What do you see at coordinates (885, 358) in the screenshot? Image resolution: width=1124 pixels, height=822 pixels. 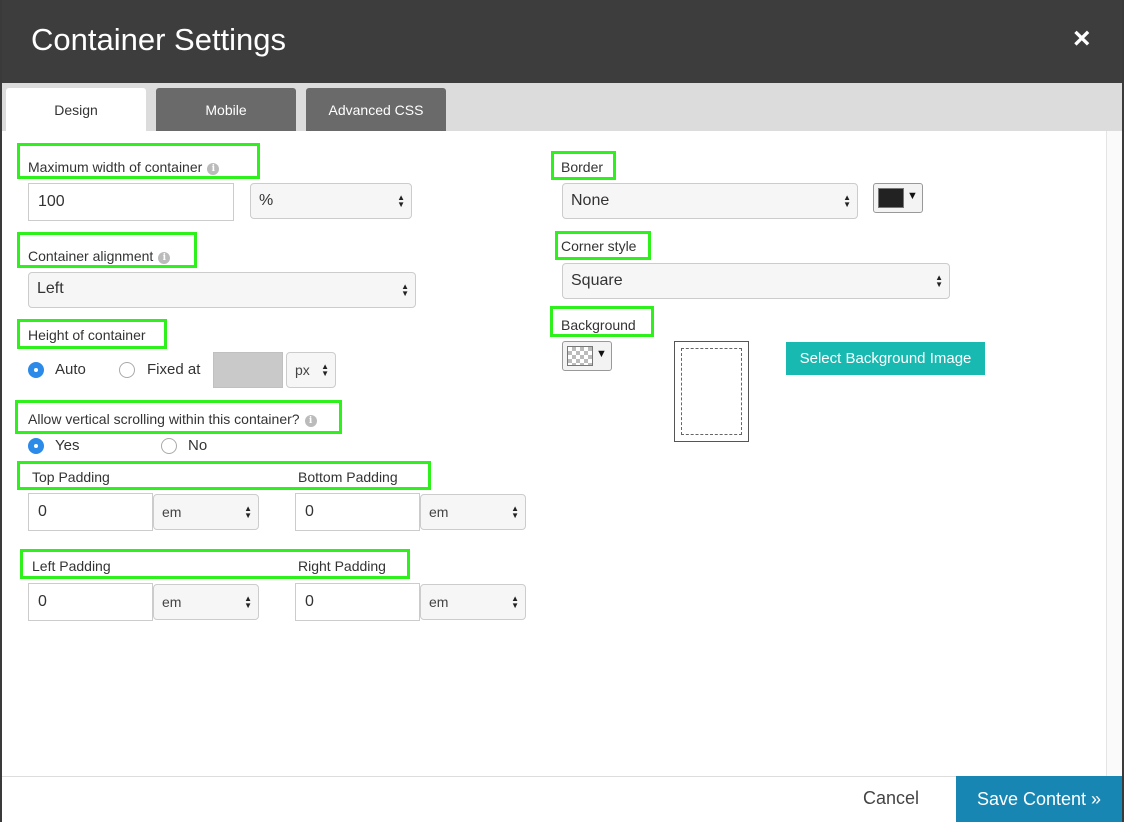 I see `select-background-image-button: Select Background Image` at bounding box center [885, 358].